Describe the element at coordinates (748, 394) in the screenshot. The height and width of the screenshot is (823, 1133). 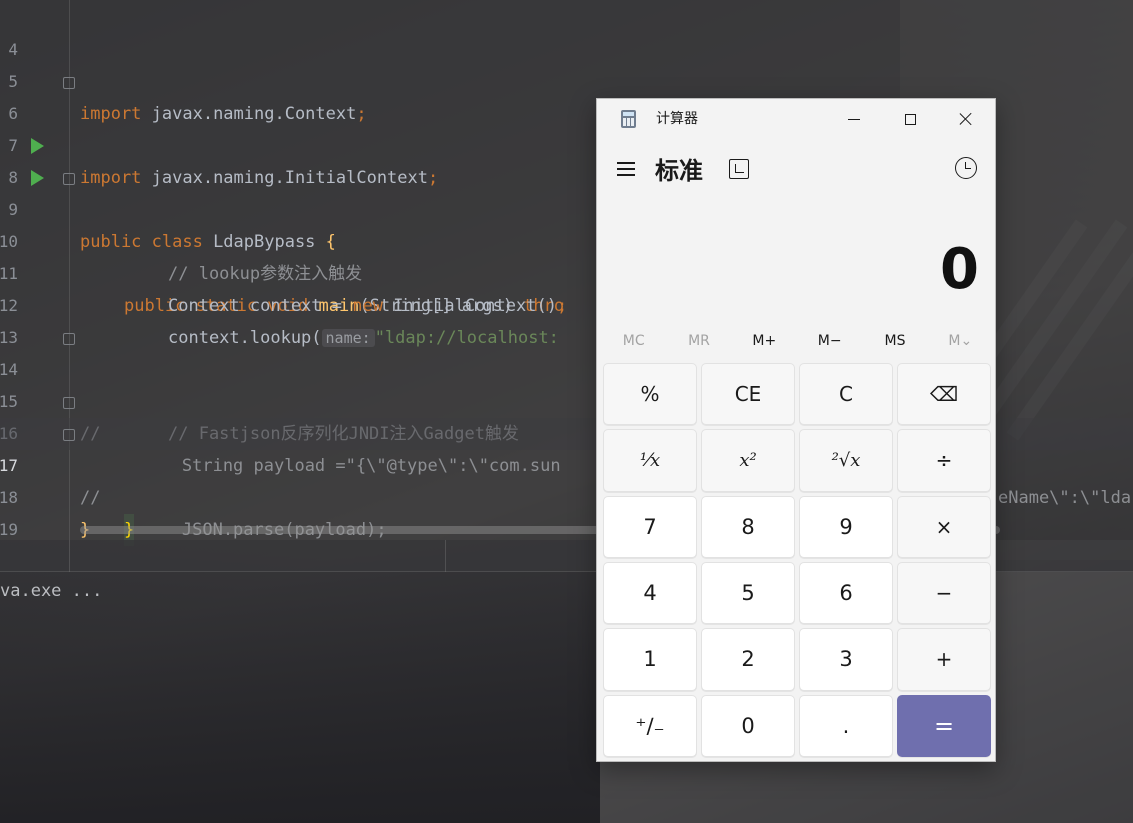
I see `clear-entry-button: CE` at that location.